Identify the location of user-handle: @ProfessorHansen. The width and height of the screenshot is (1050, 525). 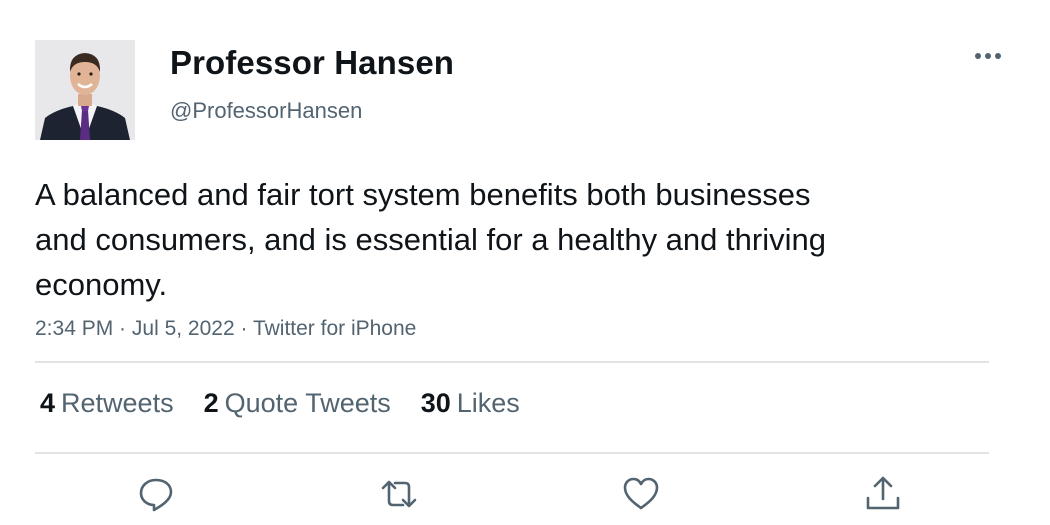
(266, 111).